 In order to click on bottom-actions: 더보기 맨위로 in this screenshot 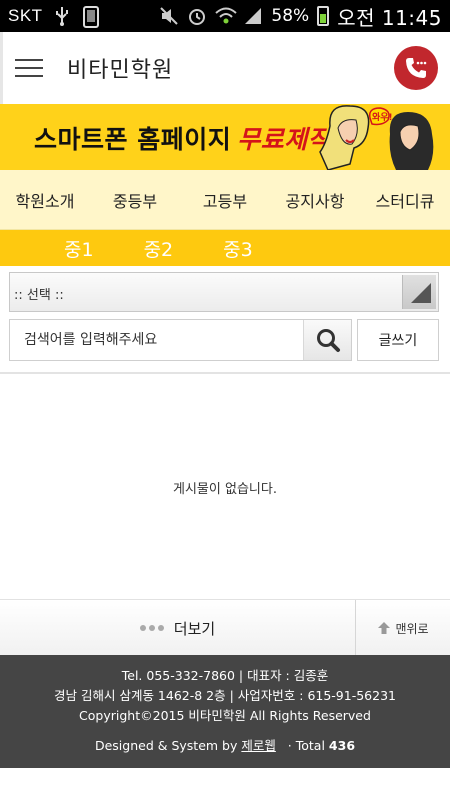, I will do `click(225, 627)`.